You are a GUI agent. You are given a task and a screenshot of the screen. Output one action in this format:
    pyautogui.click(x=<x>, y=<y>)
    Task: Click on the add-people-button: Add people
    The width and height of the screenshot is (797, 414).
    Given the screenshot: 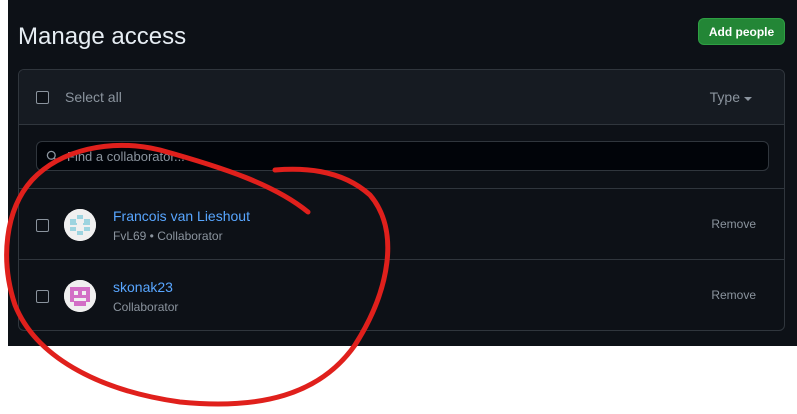 What is the action you would take?
    pyautogui.click(x=741, y=31)
    